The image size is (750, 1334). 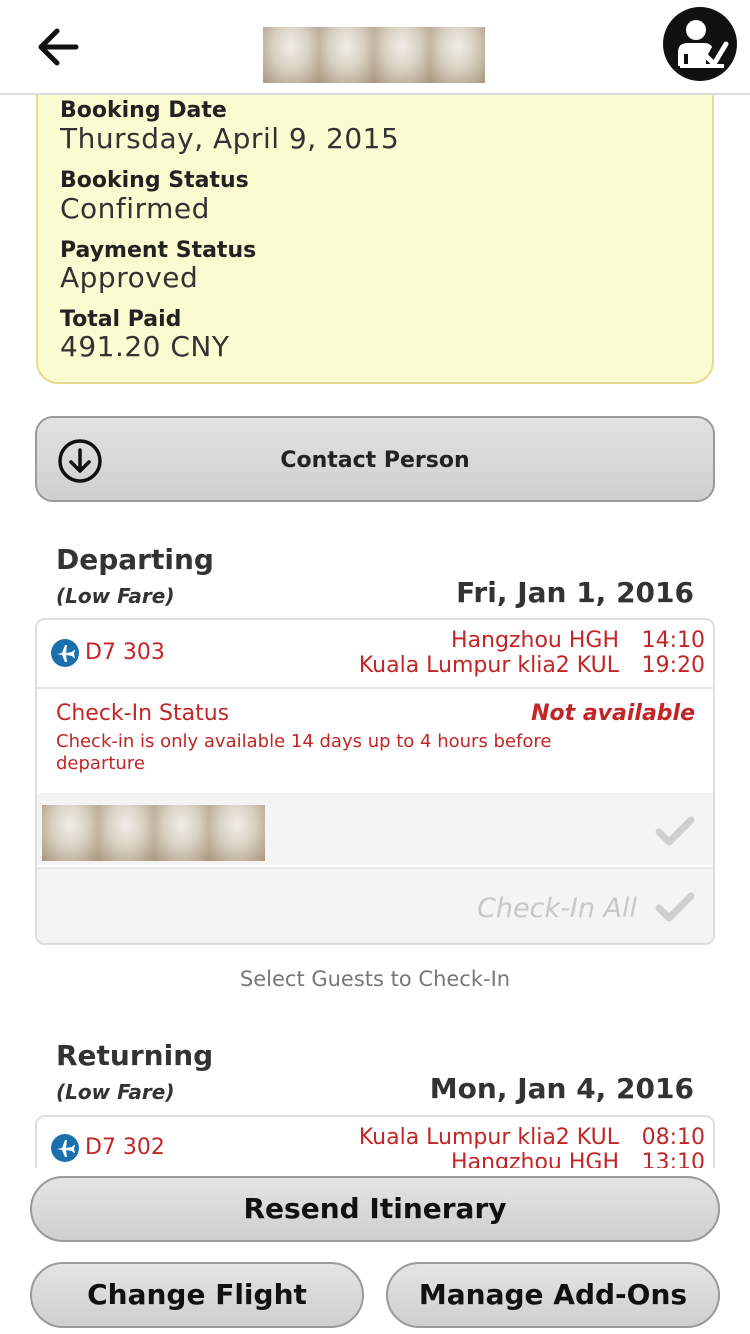 I want to click on change-flight-button: Change Flight, so click(x=197, y=1295).